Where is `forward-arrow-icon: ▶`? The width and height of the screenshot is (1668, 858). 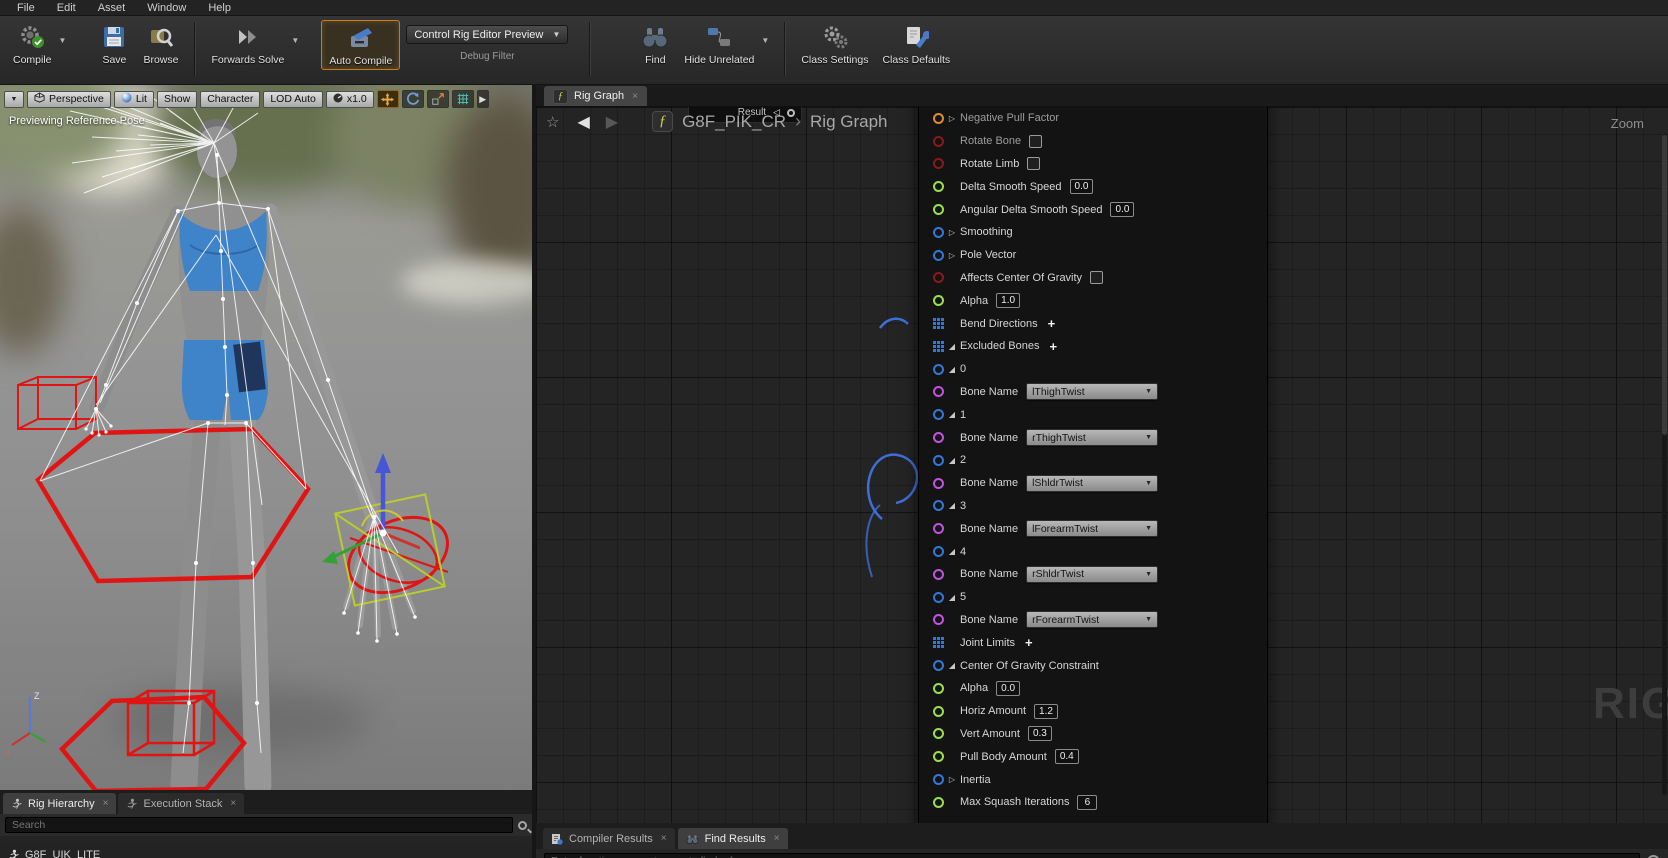 forward-arrow-icon: ▶ is located at coordinates (612, 122).